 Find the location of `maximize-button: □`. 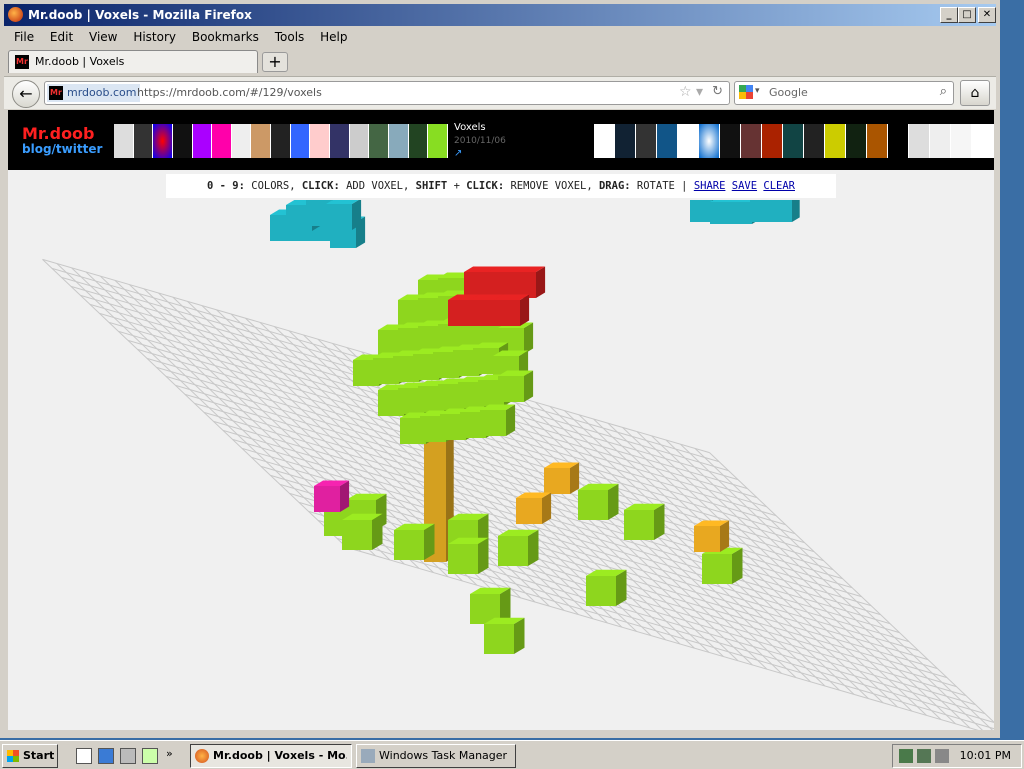

maximize-button: □ is located at coordinates (967, 15).